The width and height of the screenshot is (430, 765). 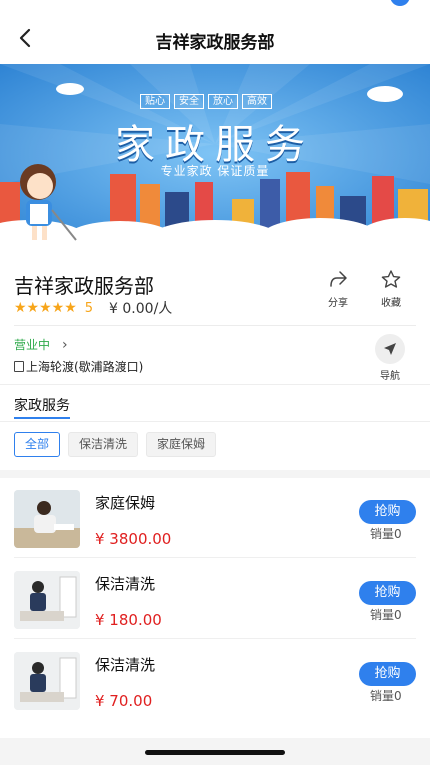 What do you see at coordinates (32, 345) in the screenshot?
I see `business-status-text: 营业中` at bounding box center [32, 345].